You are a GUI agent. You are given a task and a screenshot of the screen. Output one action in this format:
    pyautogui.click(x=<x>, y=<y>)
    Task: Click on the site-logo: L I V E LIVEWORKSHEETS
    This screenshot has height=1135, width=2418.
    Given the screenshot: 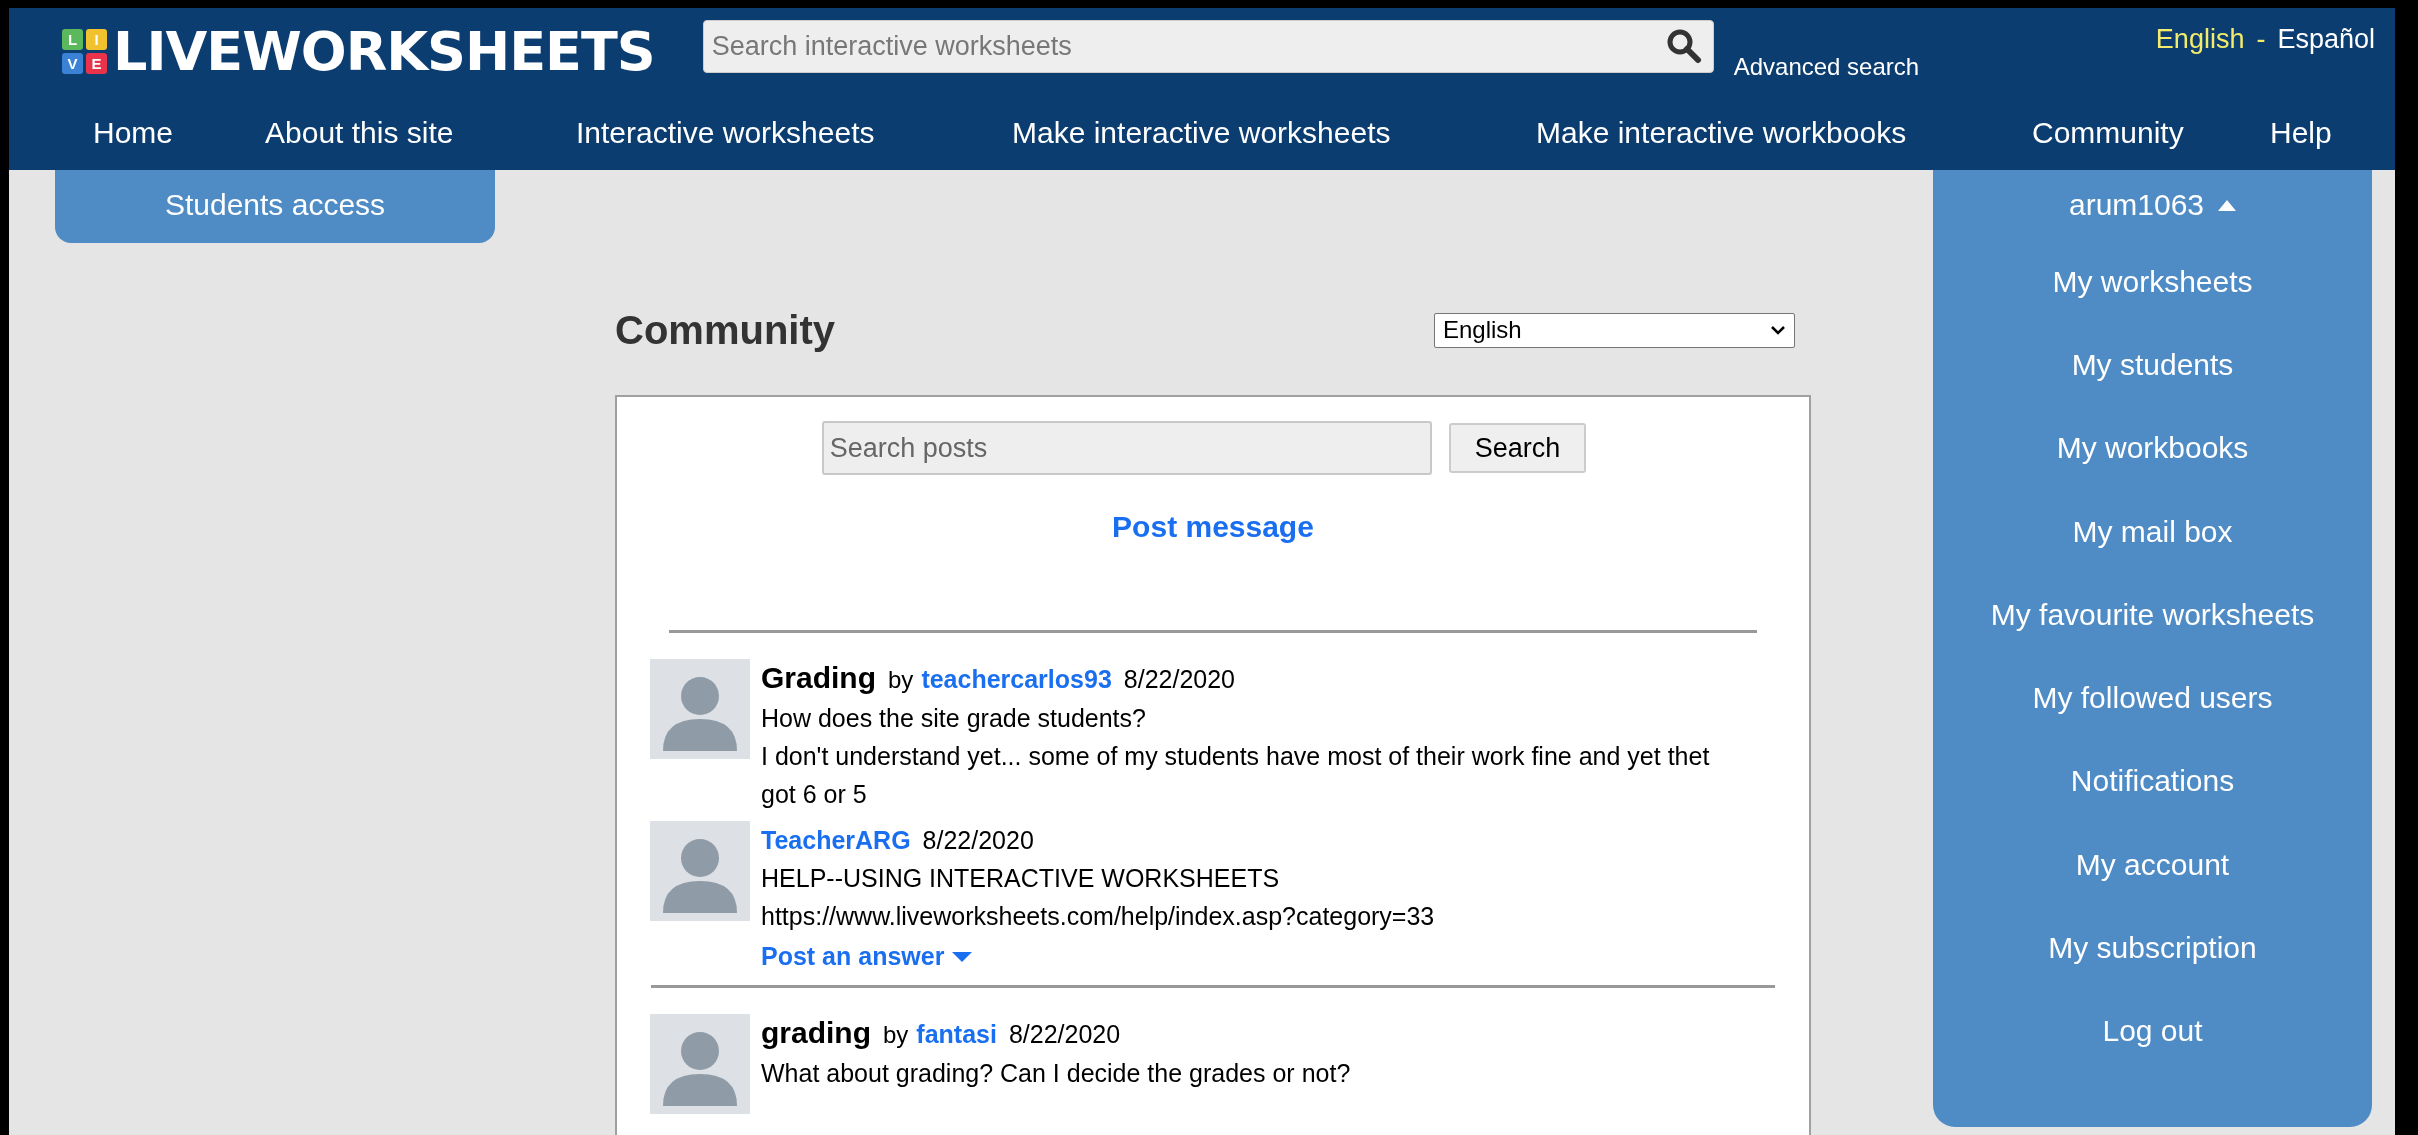 What is the action you would take?
    pyautogui.click(x=358, y=51)
    